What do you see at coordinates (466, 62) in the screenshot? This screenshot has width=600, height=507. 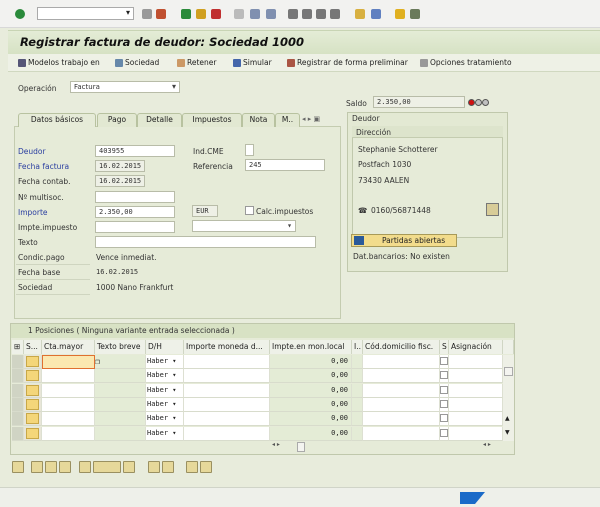 I see `app-button-5: Opciones tratamiento` at bounding box center [466, 62].